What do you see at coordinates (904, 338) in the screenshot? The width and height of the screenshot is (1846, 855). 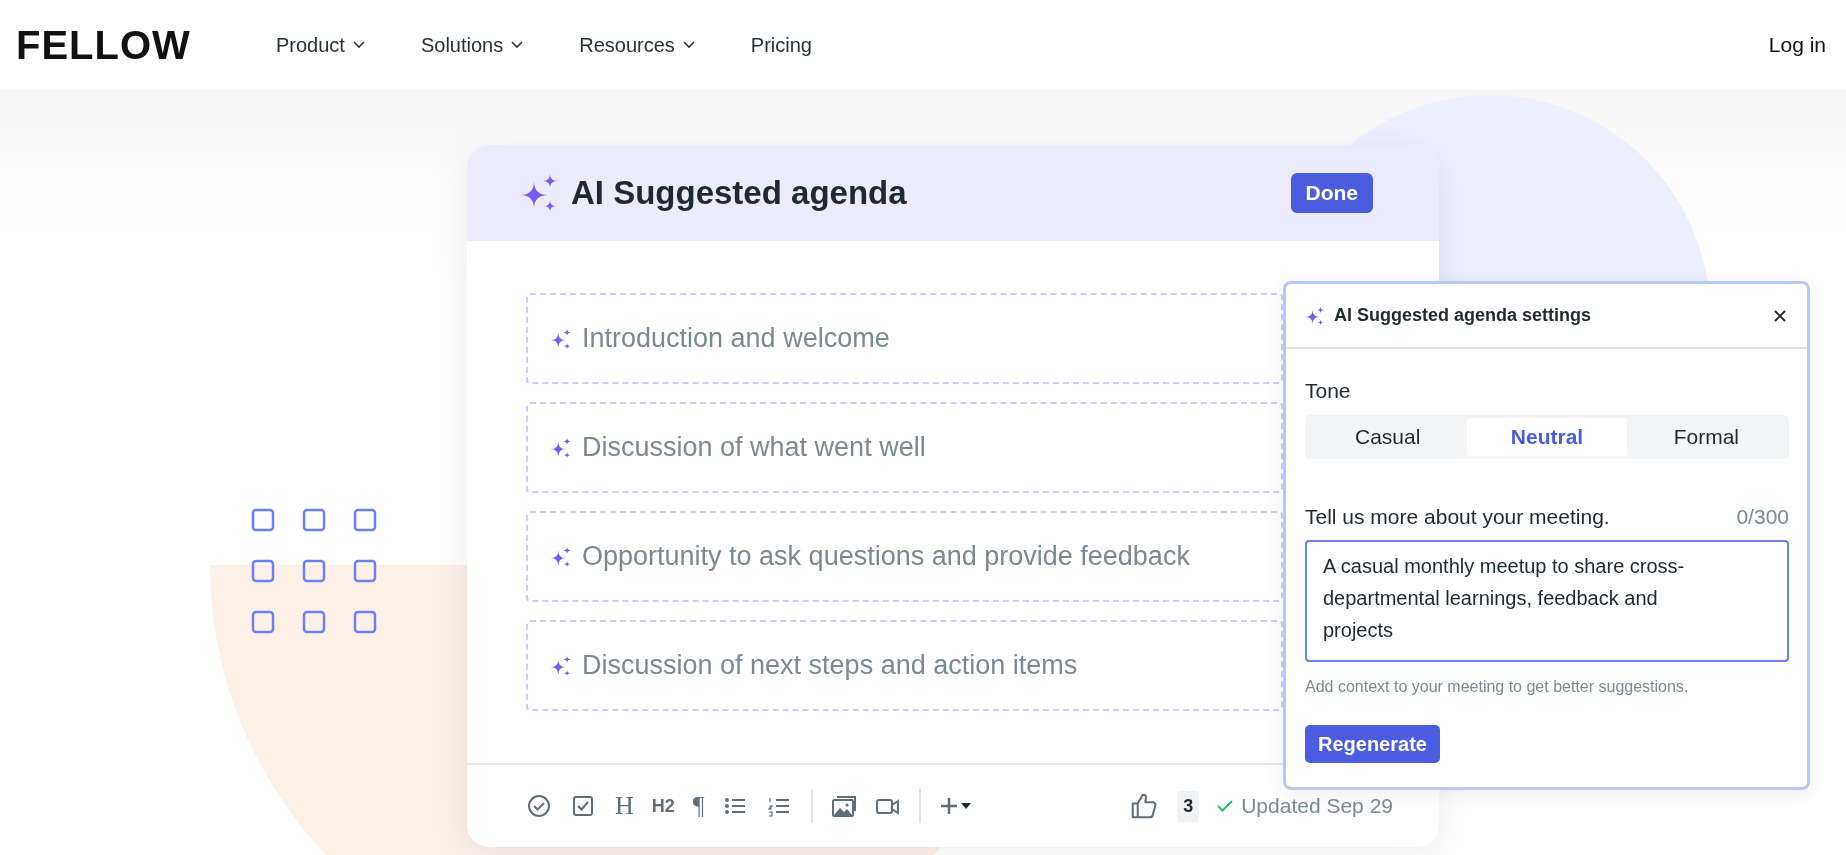 I see `agenda-item: Introduction and welcome` at bounding box center [904, 338].